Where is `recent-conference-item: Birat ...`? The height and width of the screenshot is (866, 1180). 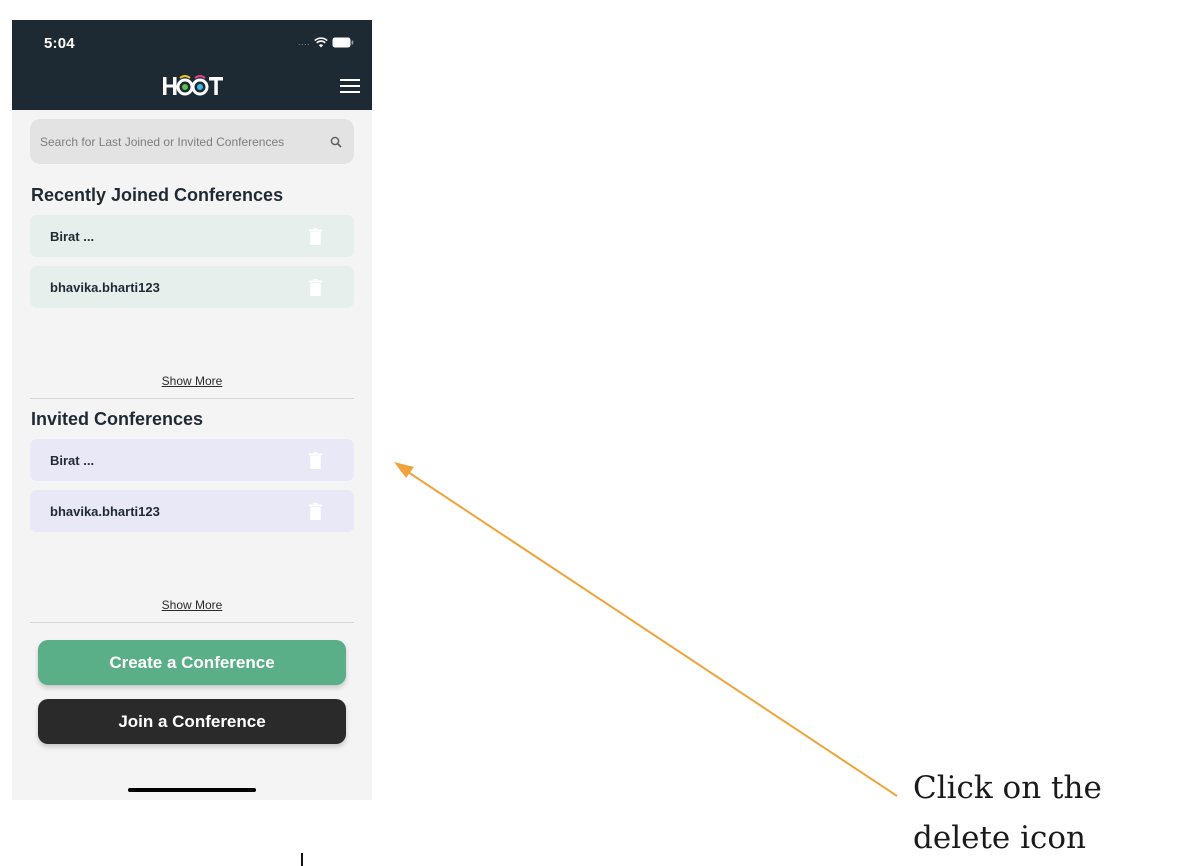 recent-conference-item: Birat ... is located at coordinates (192, 236).